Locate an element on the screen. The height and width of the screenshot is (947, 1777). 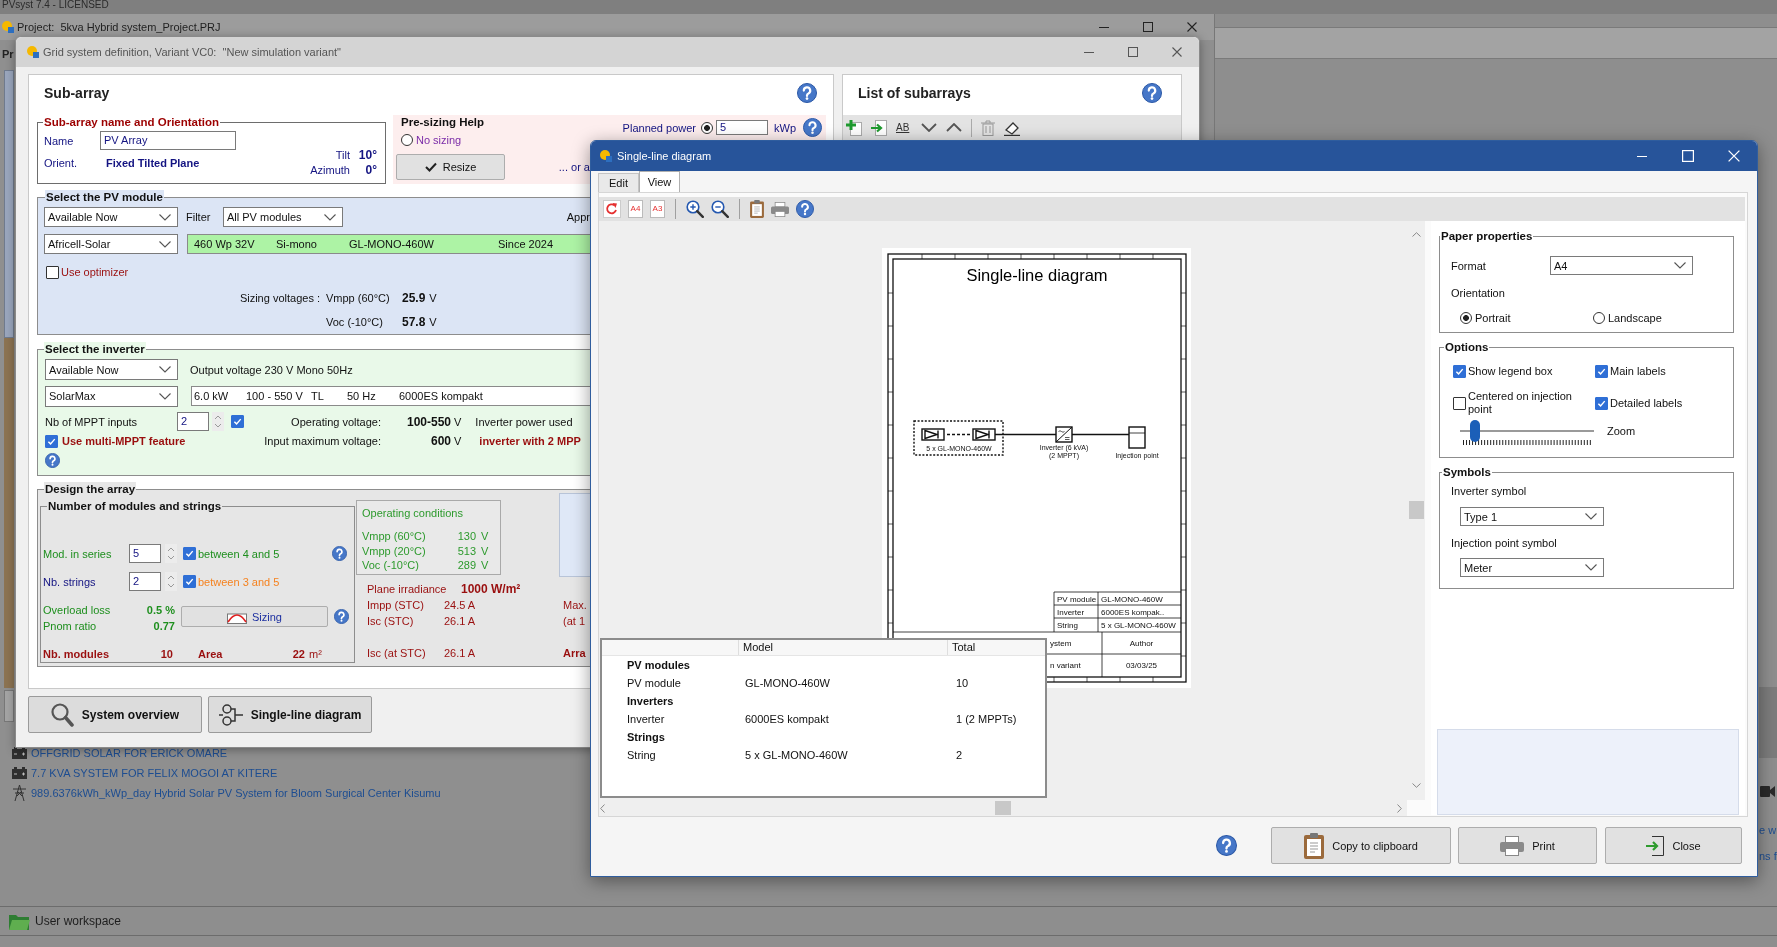
value-text: 22 is located at coordinates (298, 654).